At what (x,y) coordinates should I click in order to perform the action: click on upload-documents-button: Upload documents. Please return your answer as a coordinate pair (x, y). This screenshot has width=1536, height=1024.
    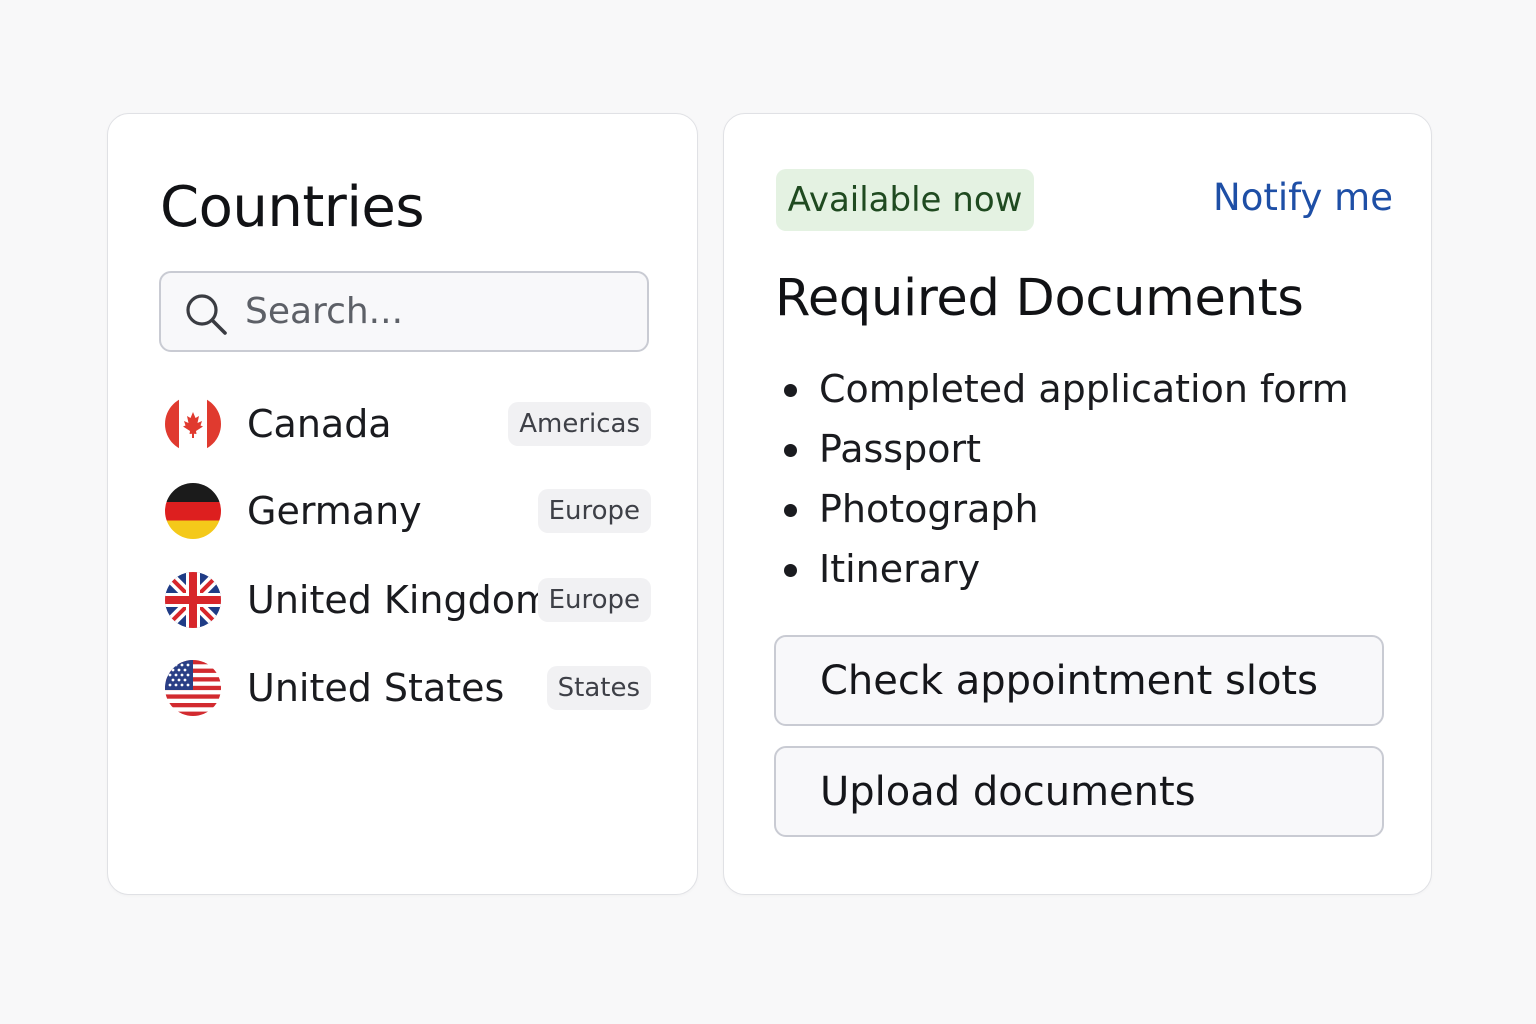
    Looking at the image, I should click on (1079, 791).